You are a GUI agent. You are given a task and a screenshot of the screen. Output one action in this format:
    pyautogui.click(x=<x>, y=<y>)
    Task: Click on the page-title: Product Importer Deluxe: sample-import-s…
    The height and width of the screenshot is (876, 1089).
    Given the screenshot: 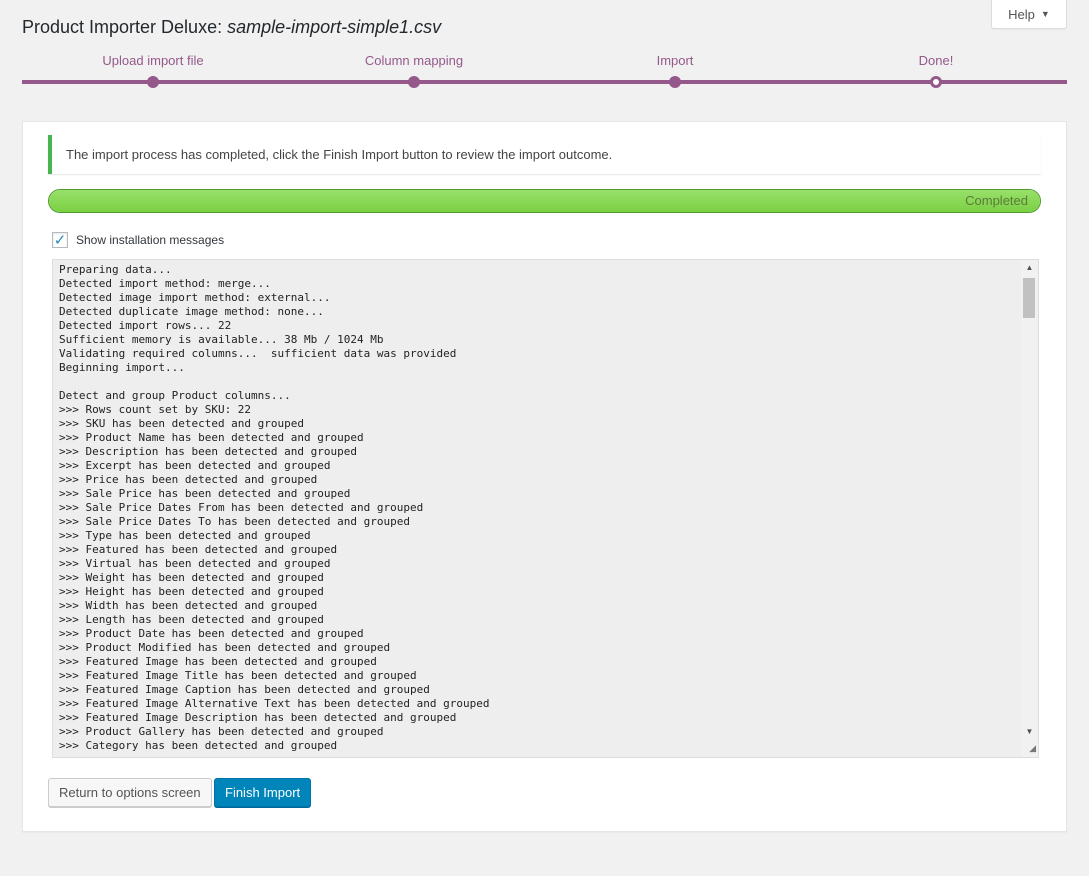 What is the action you would take?
    pyautogui.click(x=231, y=27)
    